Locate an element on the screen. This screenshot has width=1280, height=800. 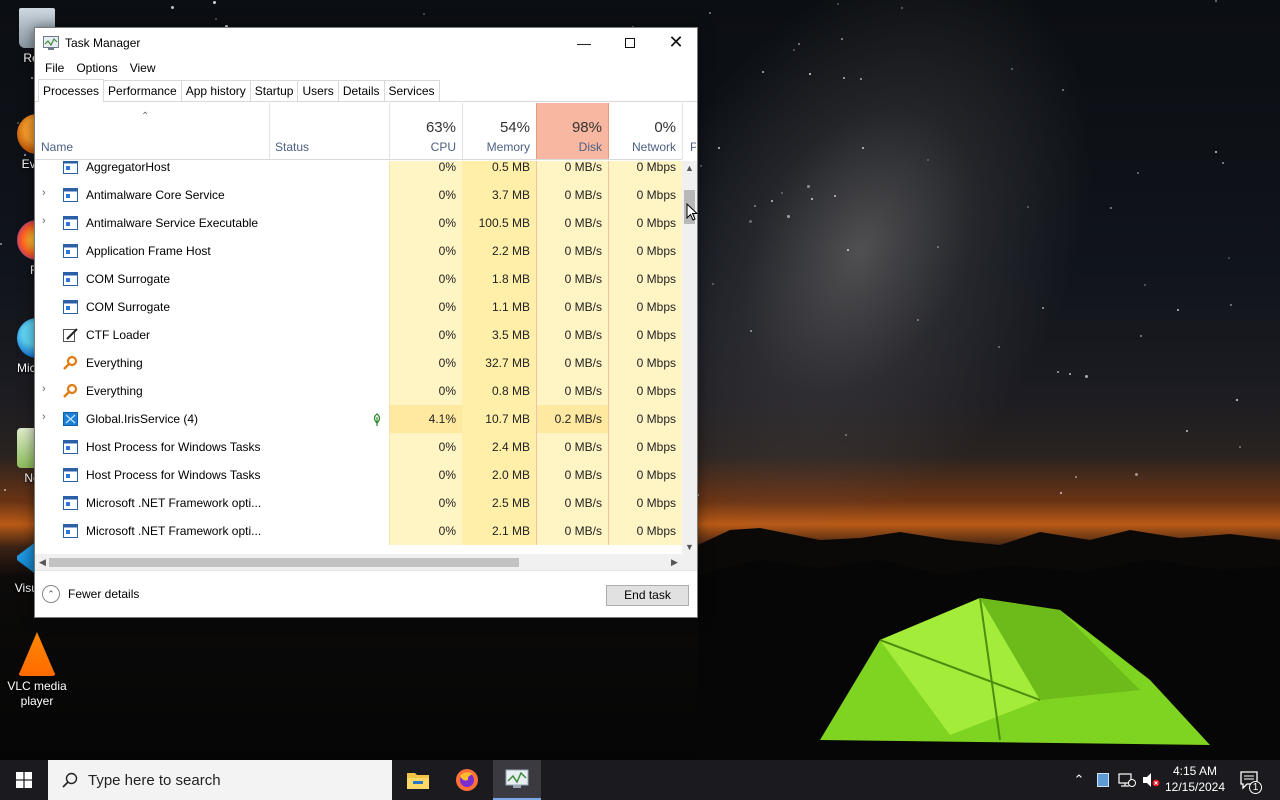
column-name-label: Name is located at coordinates (57, 147).